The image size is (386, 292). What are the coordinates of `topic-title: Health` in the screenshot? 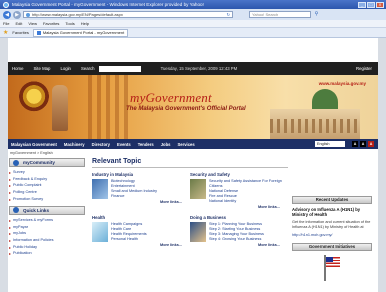 It's located at (141, 217).